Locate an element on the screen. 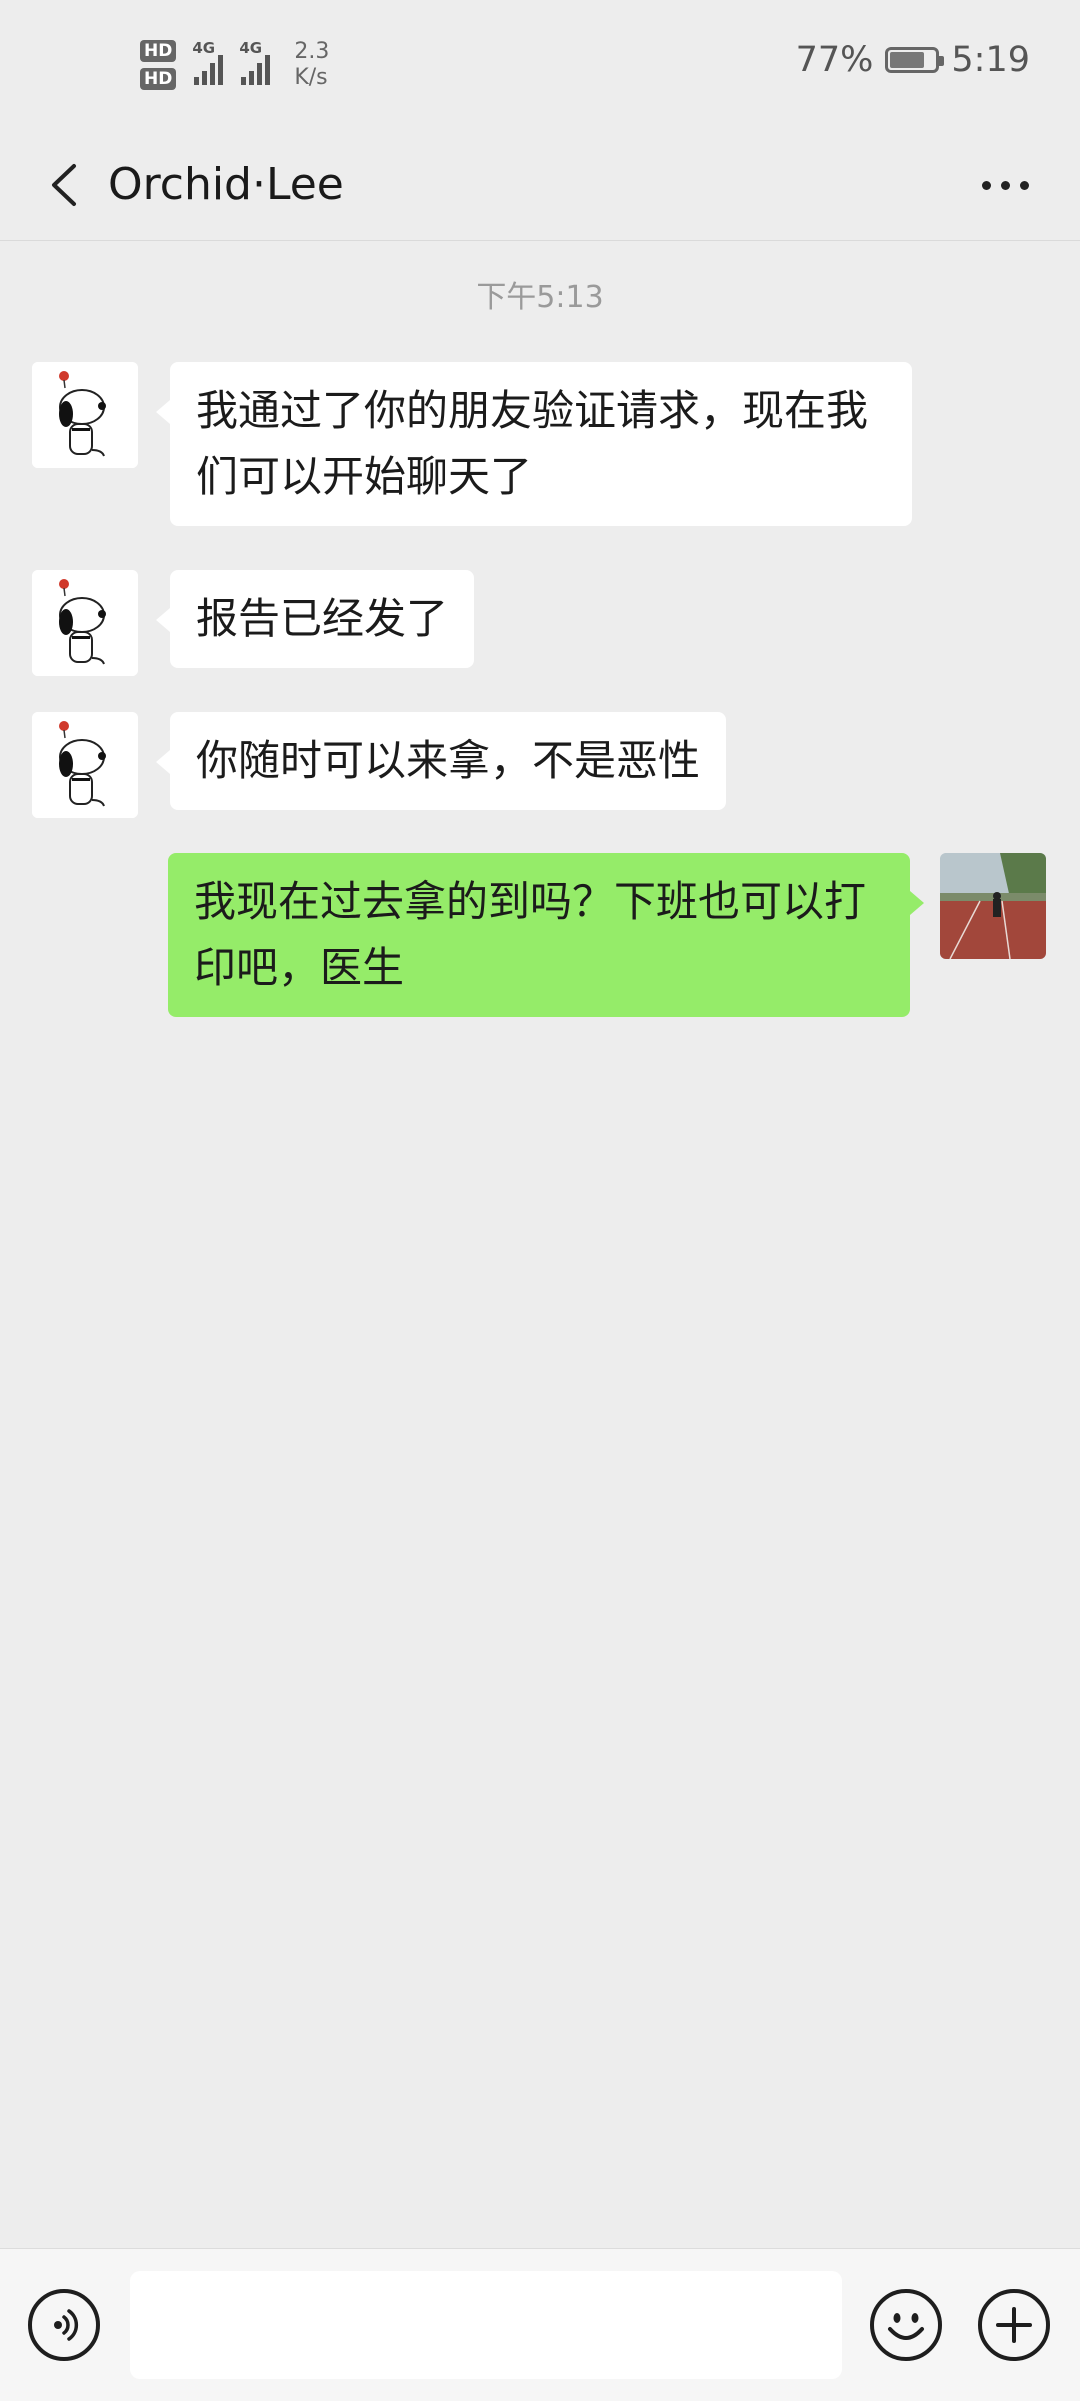  emoji-icon is located at coordinates (906, 2326).